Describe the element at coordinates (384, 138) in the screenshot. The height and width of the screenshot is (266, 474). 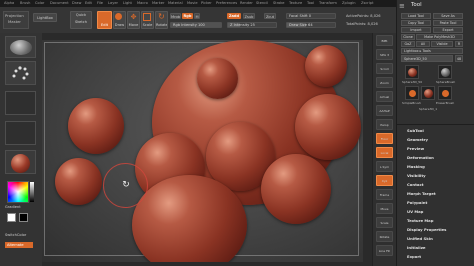
I see `floor-button: Floor` at that location.